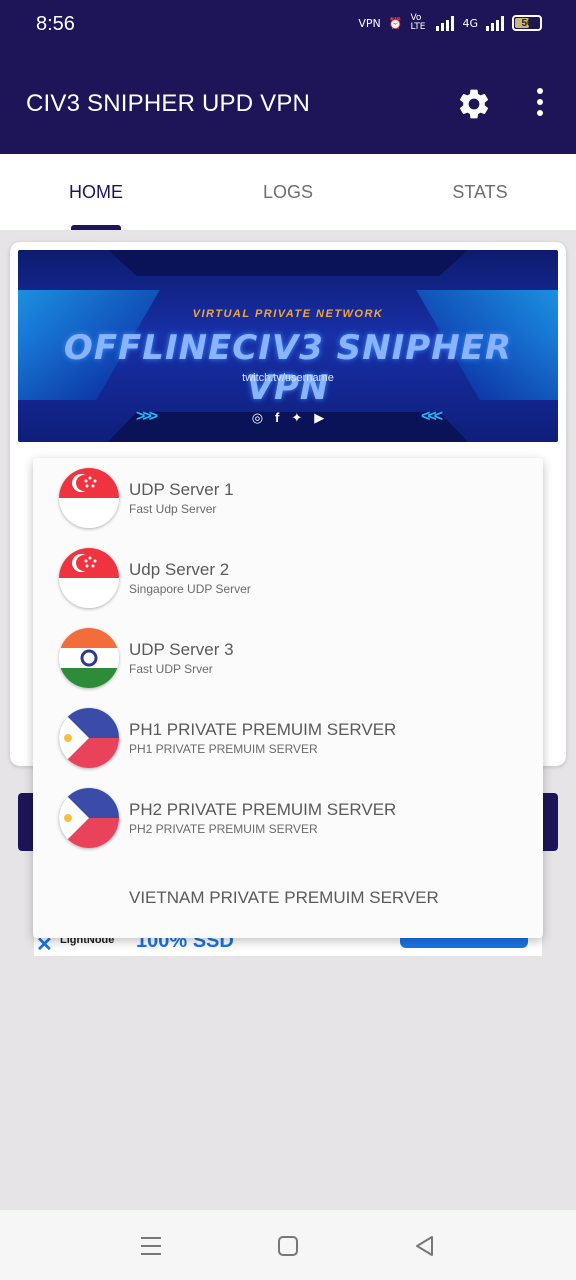 This screenshot has width=576, height=1280. What do you see at coordinates (257, 417) in the screenshot?
I see `instagram-icon: ◎` at bounding box center [257, 417].